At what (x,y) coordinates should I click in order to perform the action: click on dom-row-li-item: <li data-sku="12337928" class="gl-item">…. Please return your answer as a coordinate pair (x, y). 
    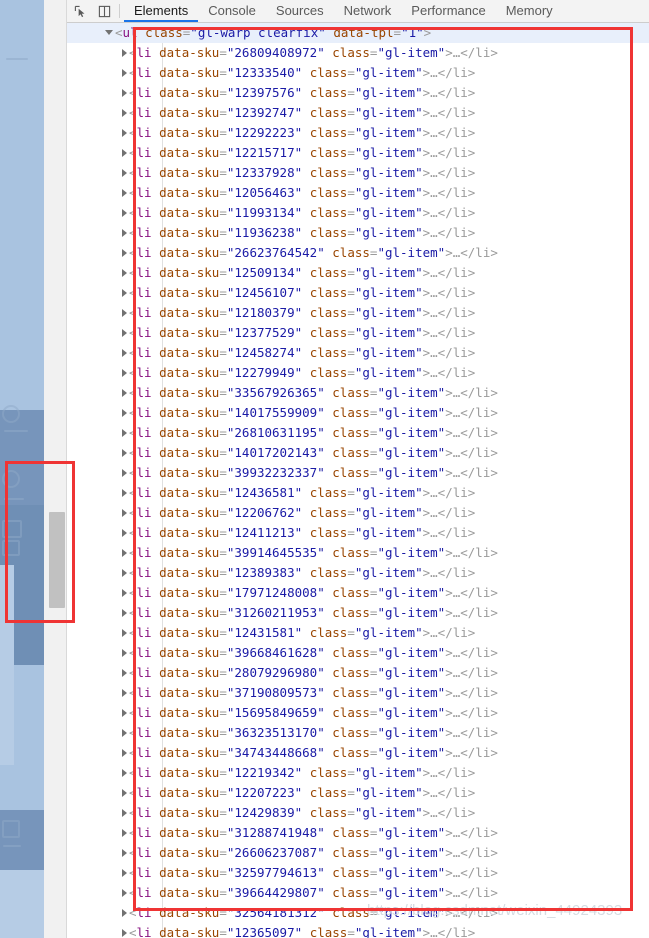
    Looking at the image, I should click on (358, 173).